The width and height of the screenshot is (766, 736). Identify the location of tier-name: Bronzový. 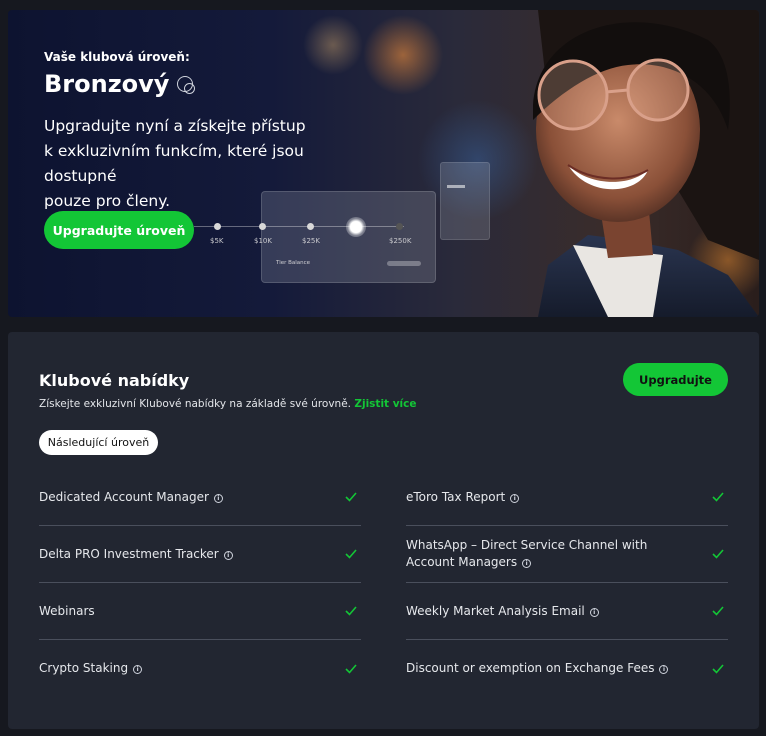
(107, 84).